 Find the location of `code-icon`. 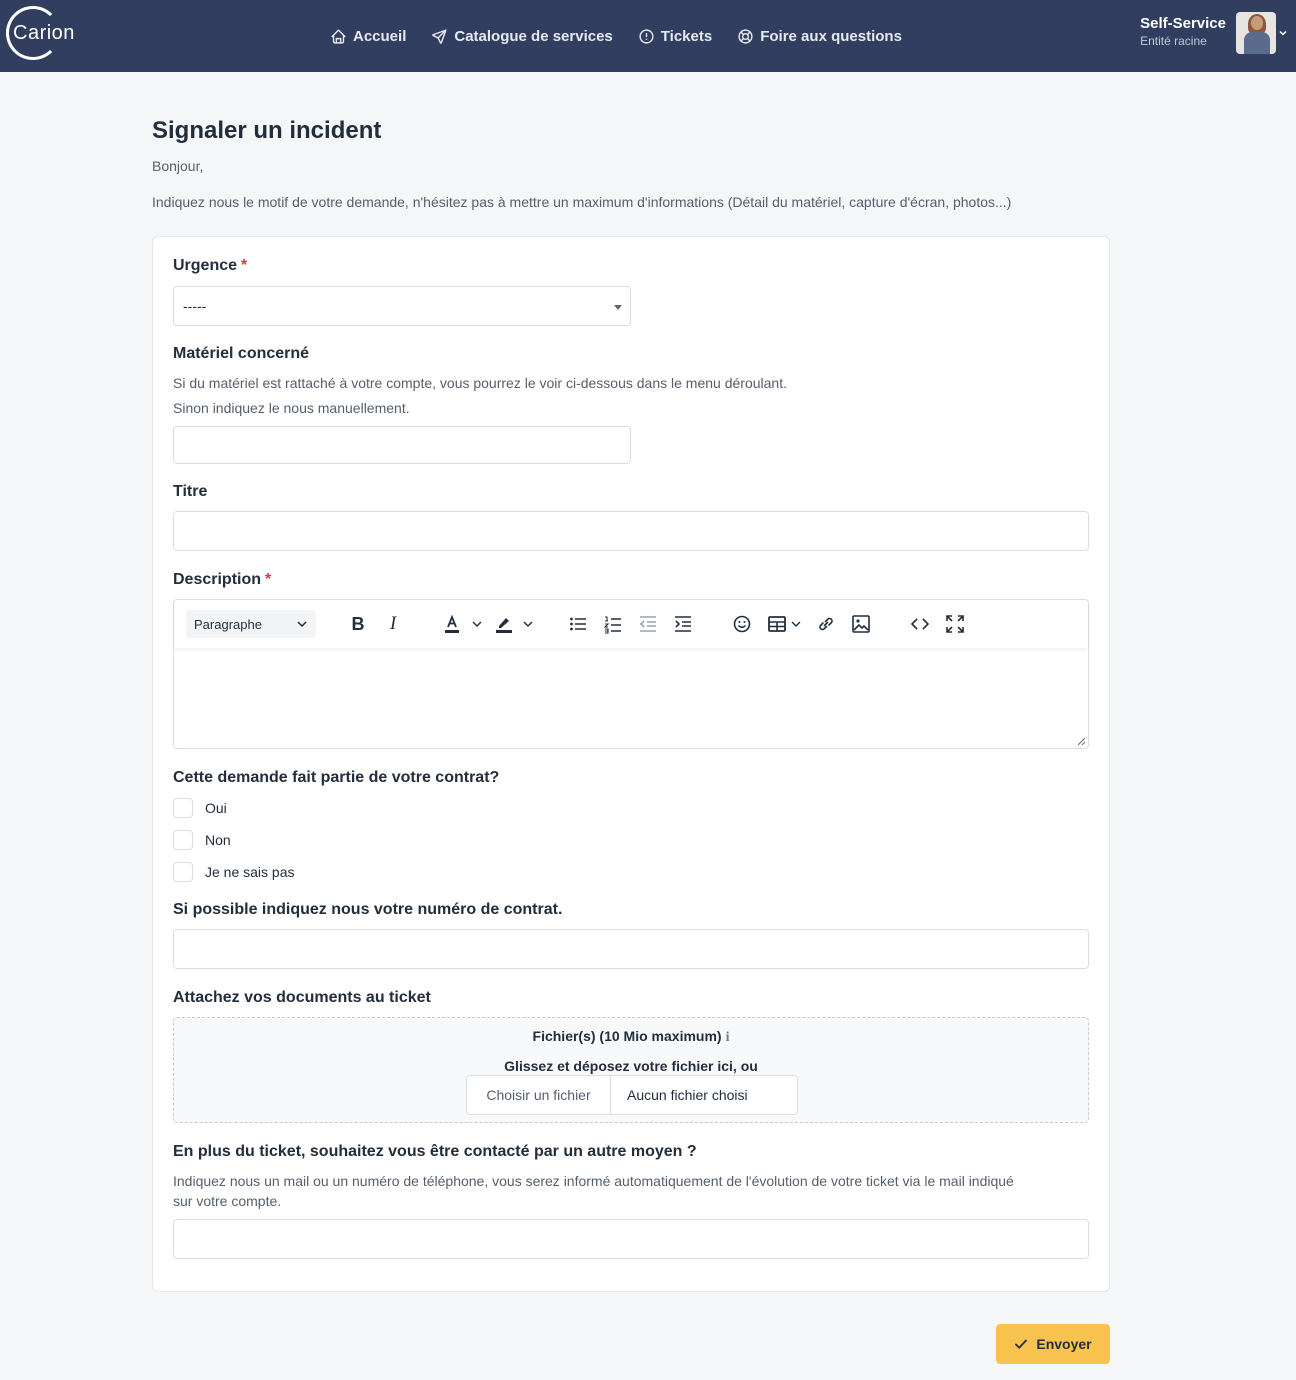

code-icon is located at coordinates (920, 624).